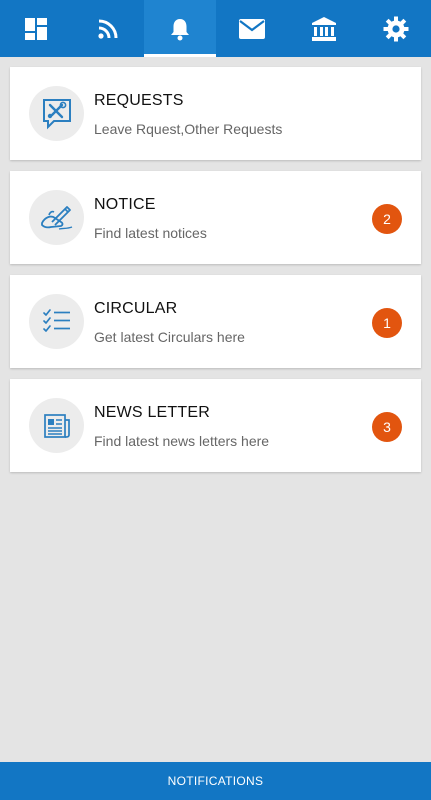 This screenshot has width=431, height=800. Describe the element at coordinates (136, 308) in the screenshot. I see `item-title: CIRCULAR` at that location.